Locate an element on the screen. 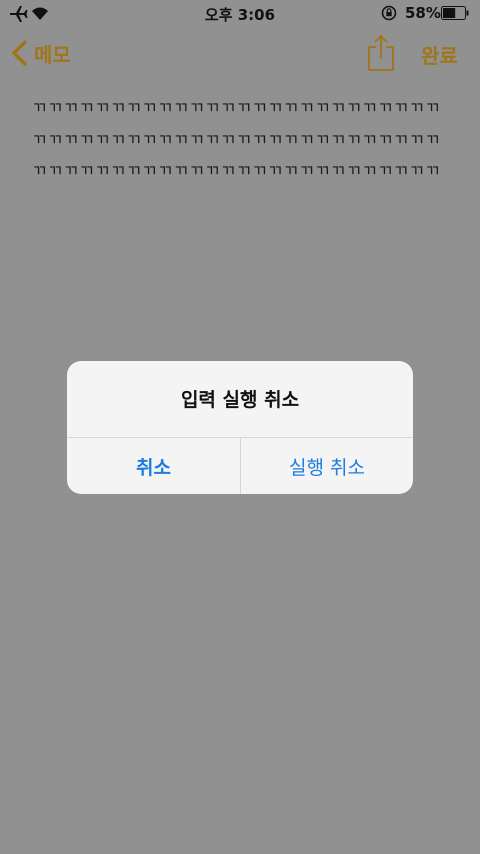  back-button: 메모 is located at coordinates (40, 53).